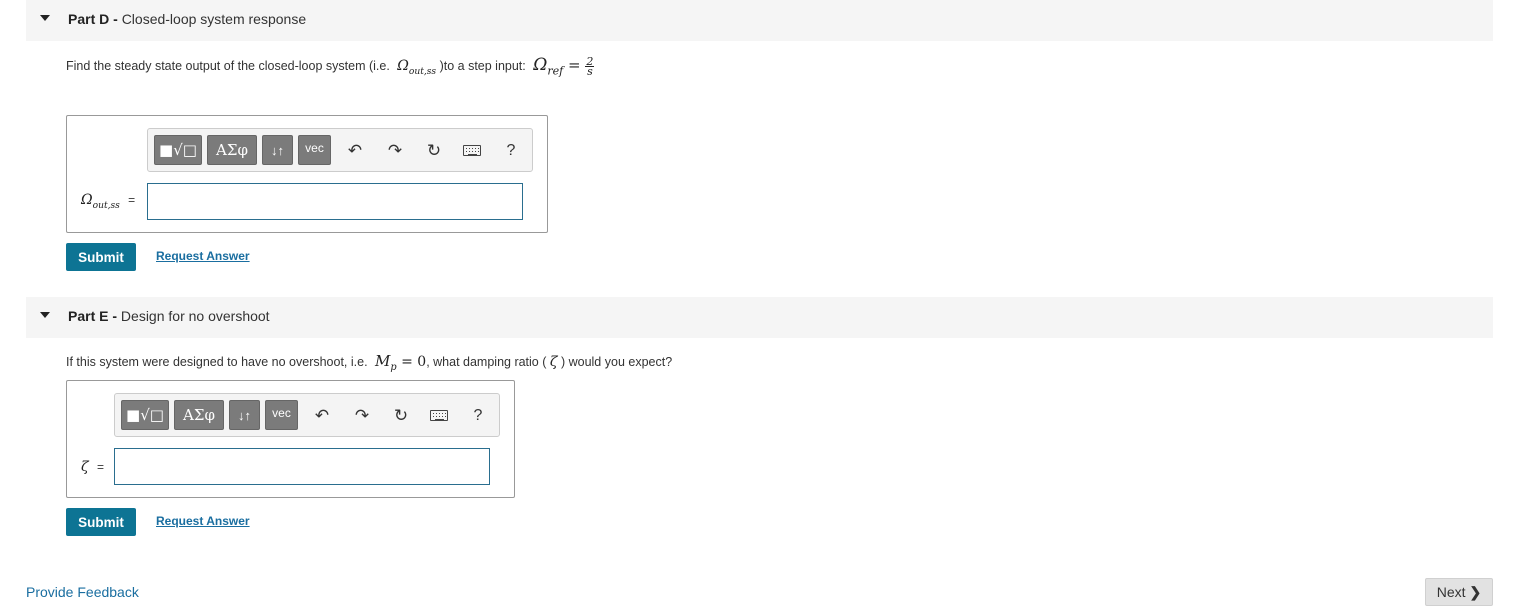 The height and width of the screenshot is (611, 1520). I want to click on part-d-title: Part D - Closed-loop system response, so click(187, 19).